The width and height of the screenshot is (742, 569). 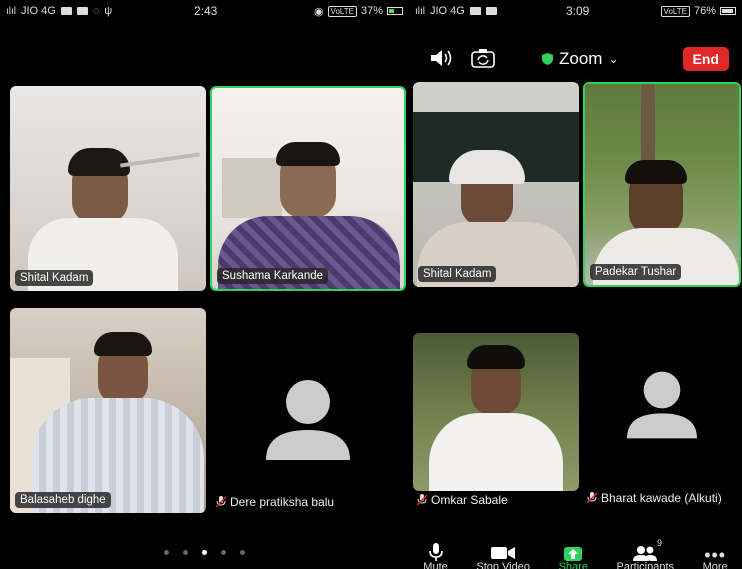 I want to click on usb-icon: ψ, so click(x=108, y=11).